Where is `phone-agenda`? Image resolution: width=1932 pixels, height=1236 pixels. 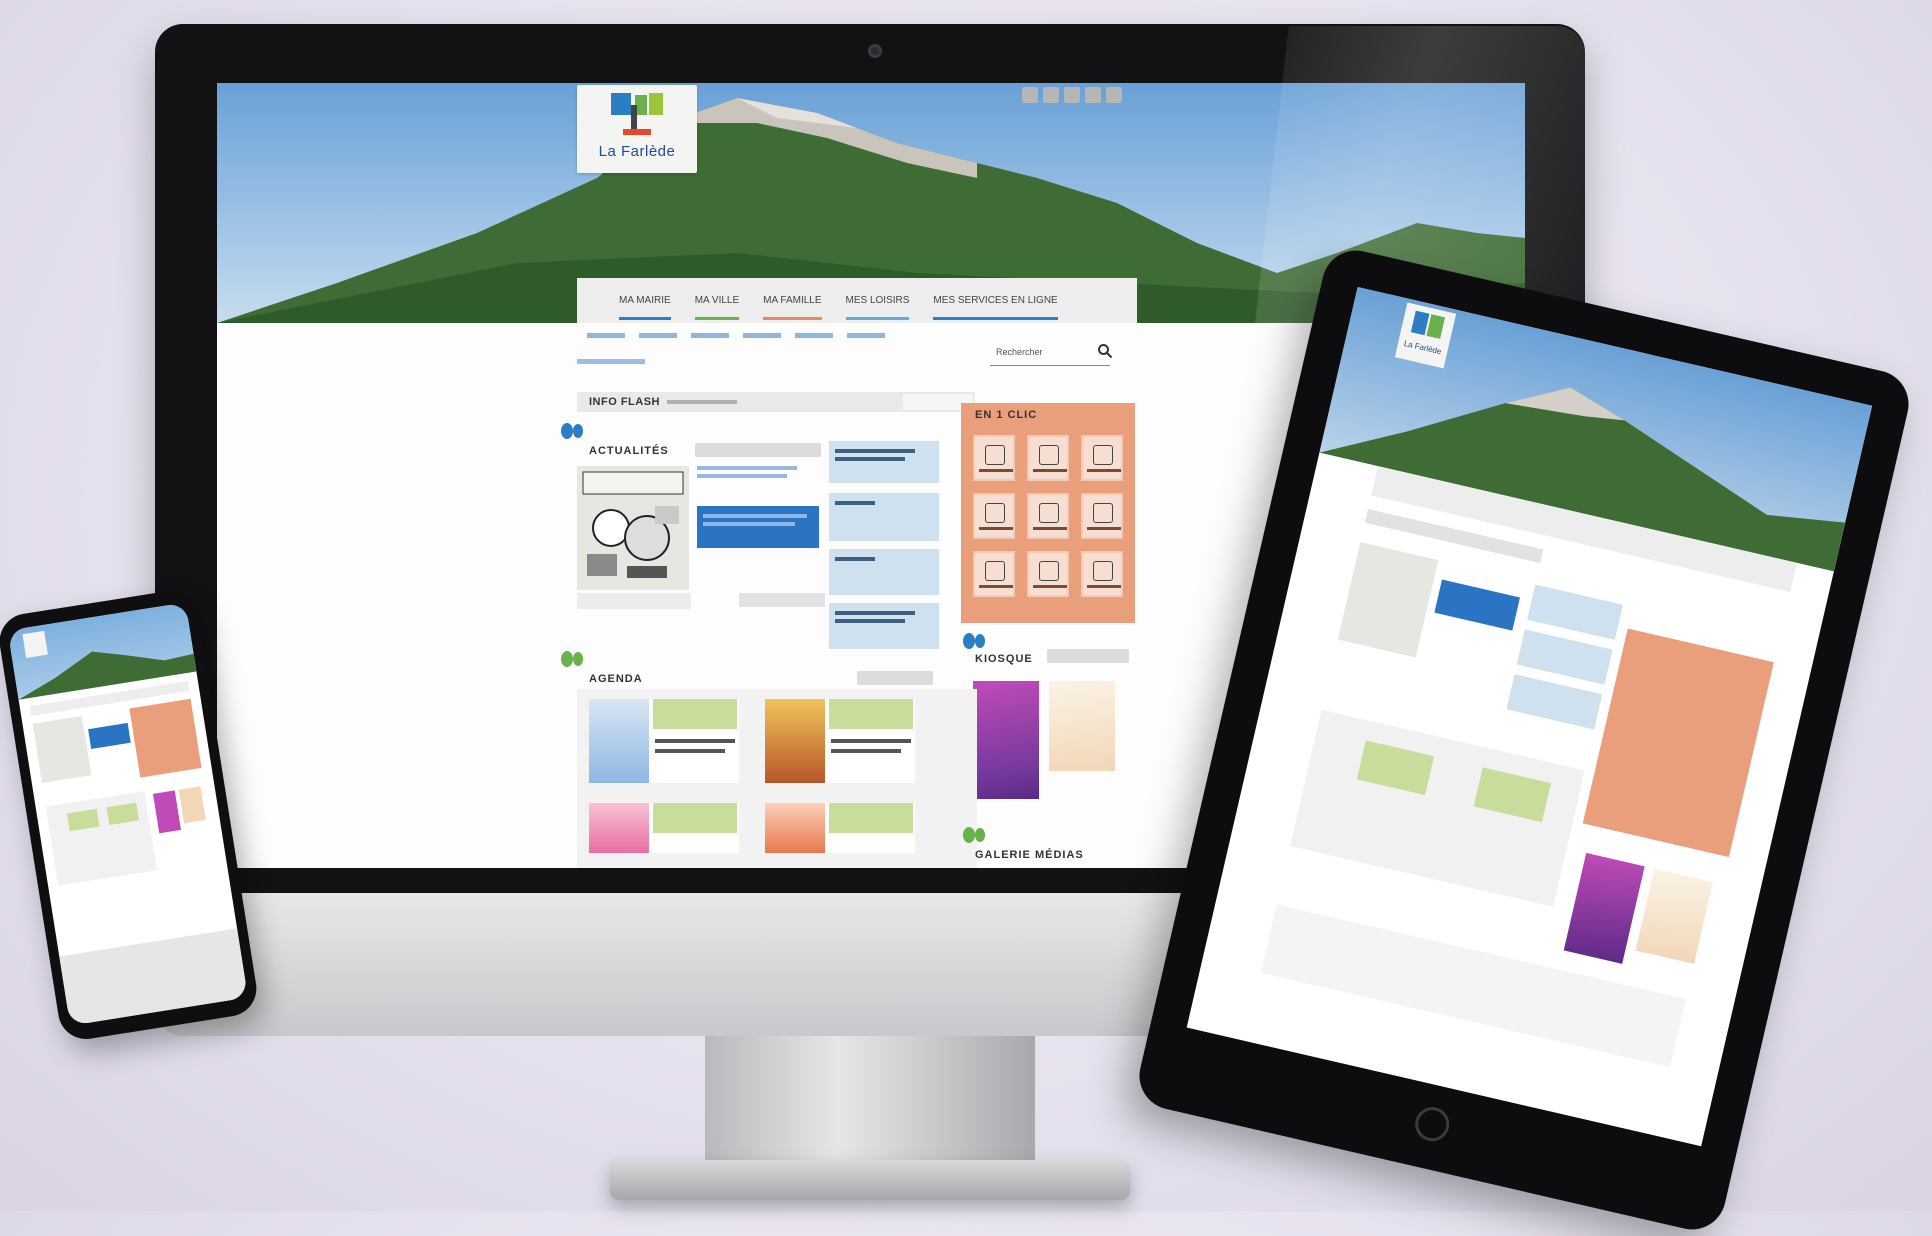 phone-agenda is located at coordinates (101, 838).